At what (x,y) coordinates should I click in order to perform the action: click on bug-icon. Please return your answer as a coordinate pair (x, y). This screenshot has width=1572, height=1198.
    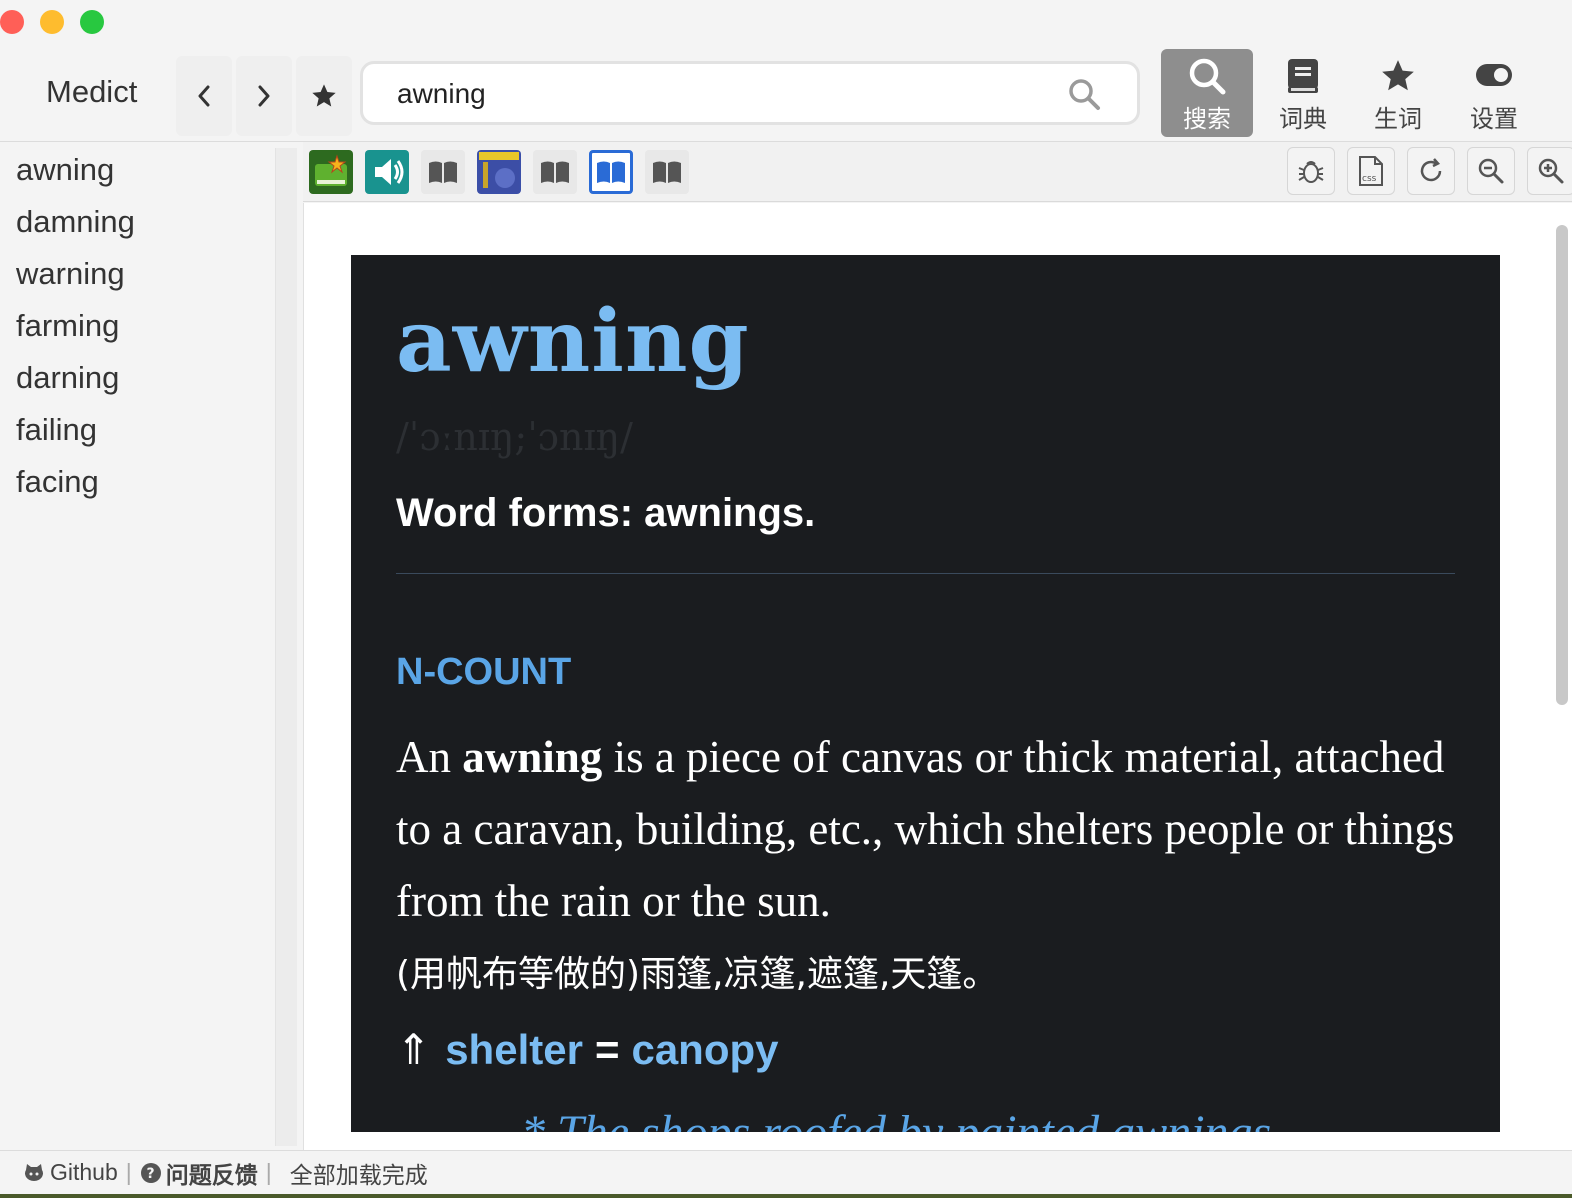
    Looking at the image, I should click on (1311, 172).